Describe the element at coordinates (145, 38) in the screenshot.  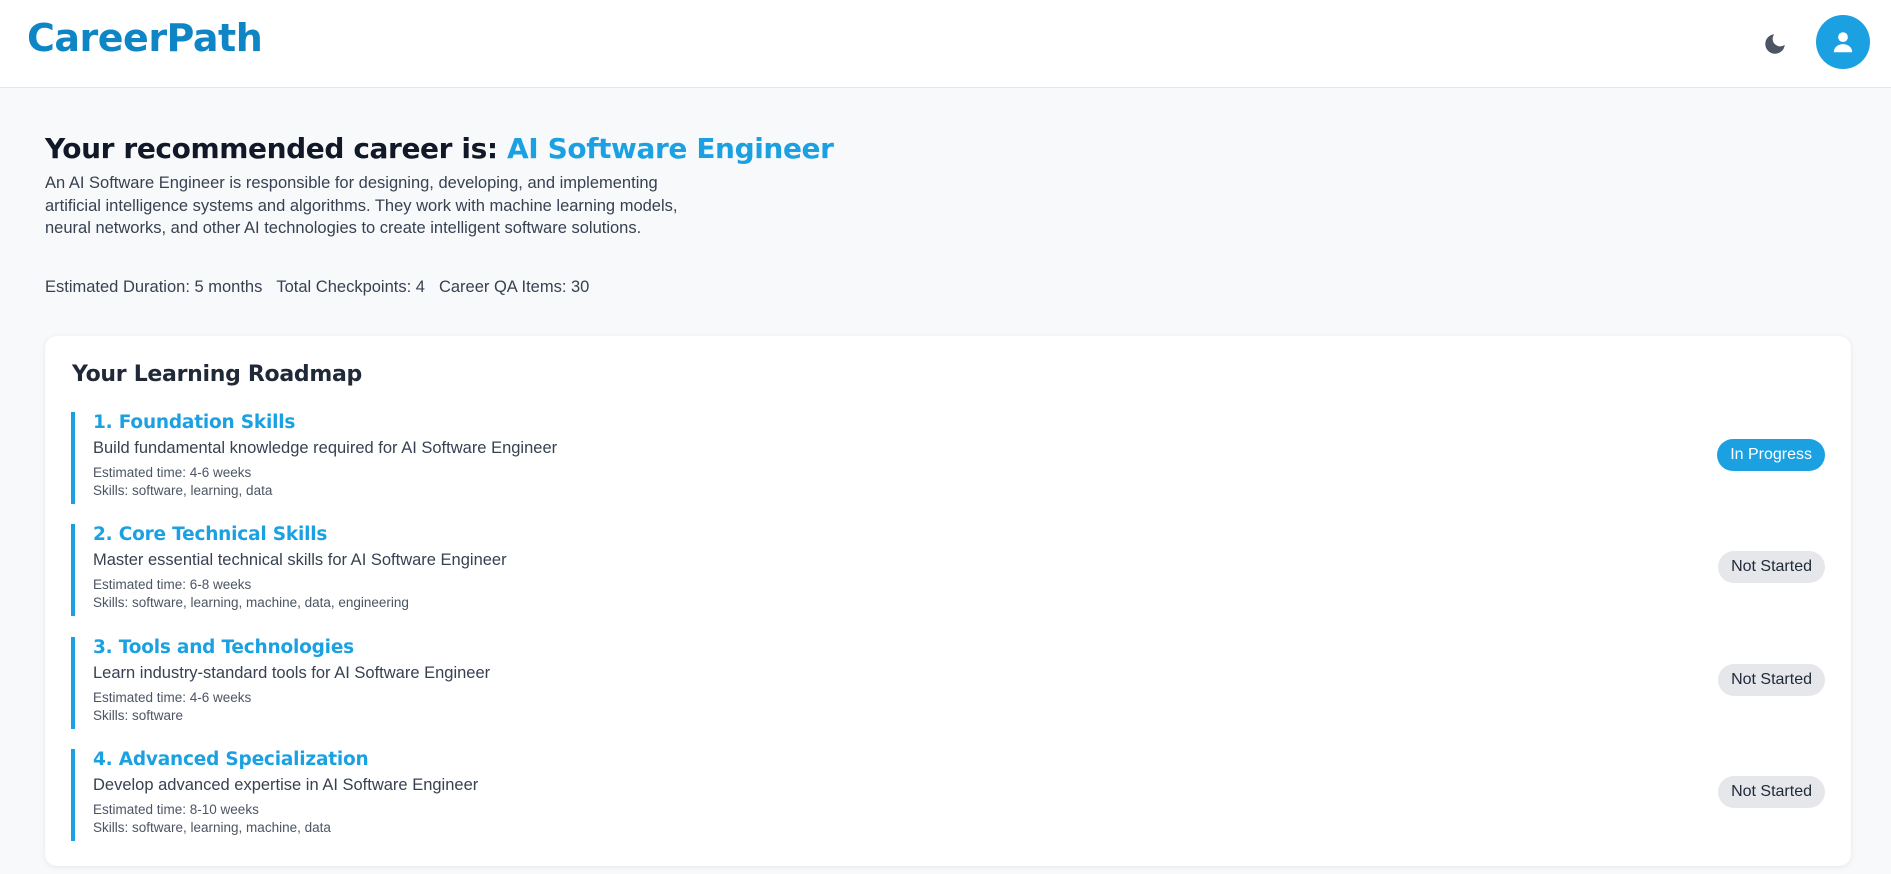
I see `app-logo: CareerPath` at that location.